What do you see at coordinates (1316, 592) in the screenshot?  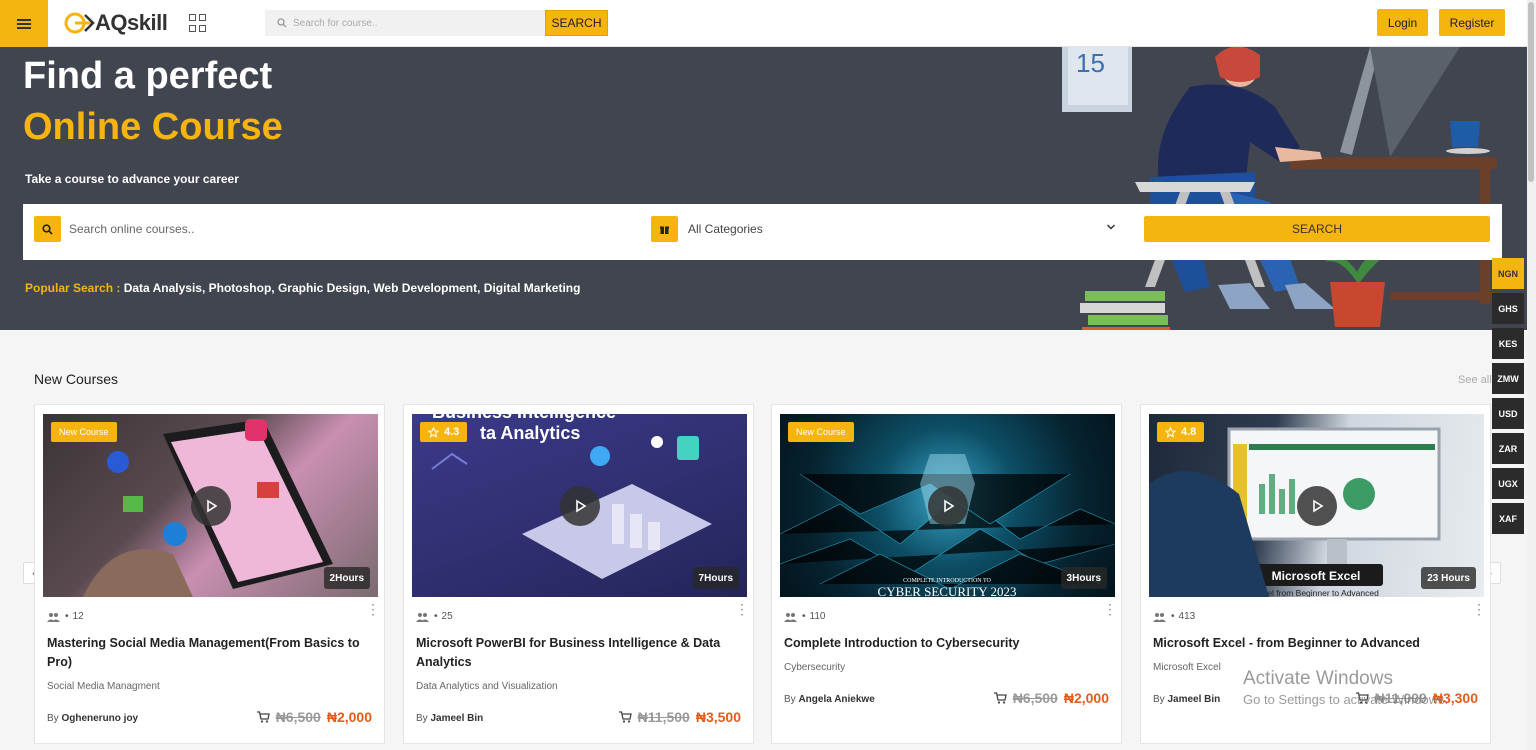 I see `thumbnail-text-line2: Excel from Beginner to Advanced` at bounding box center [1316, 592].